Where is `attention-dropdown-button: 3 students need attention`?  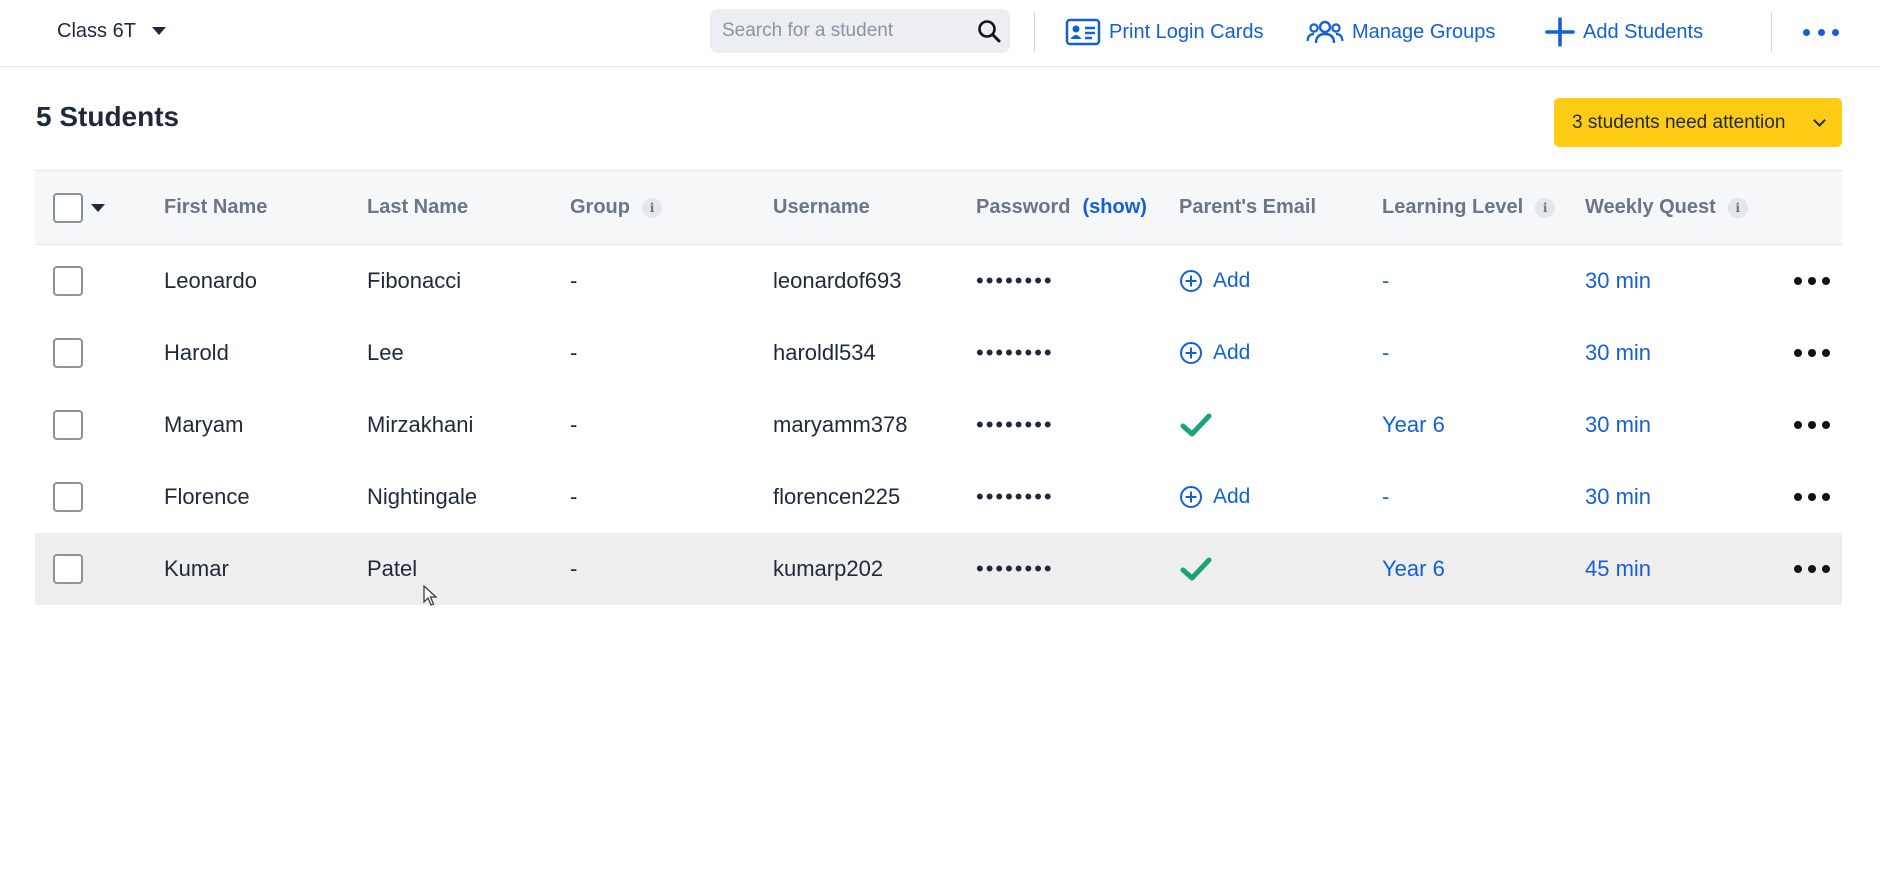 attention-dropdown-button: 3 students need attention is located at coordinates (1698, 122).